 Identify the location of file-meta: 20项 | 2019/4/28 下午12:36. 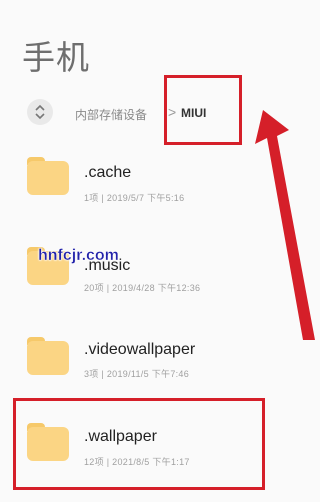
(142, 288).